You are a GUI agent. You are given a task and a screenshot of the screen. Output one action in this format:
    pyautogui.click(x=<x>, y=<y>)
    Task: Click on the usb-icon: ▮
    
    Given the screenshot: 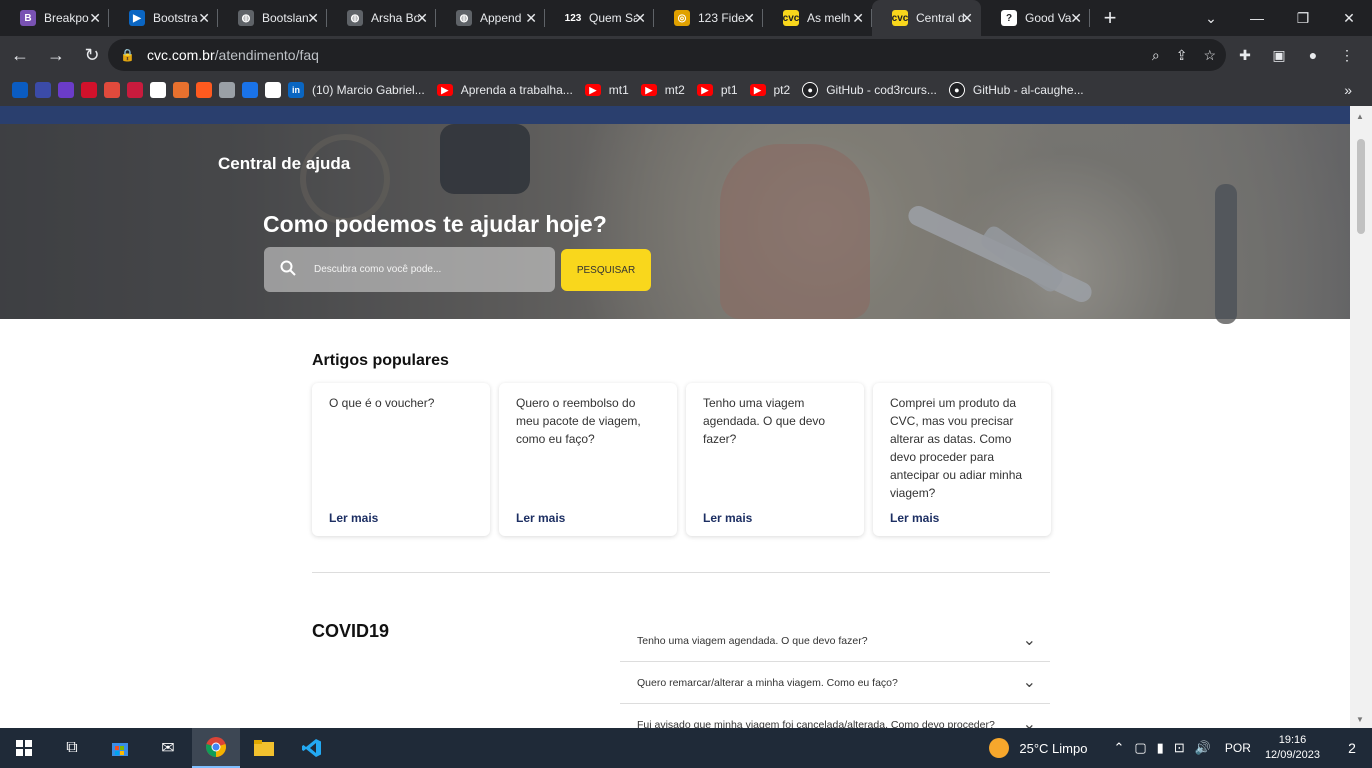 What is the action you would take?
    pyautogui.click(x=1160, y=748)
    